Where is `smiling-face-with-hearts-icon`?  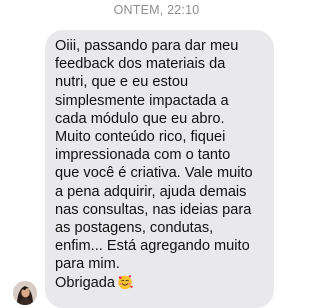 smiling-face-with-hearts-icon is located at coordinates (125, 281).